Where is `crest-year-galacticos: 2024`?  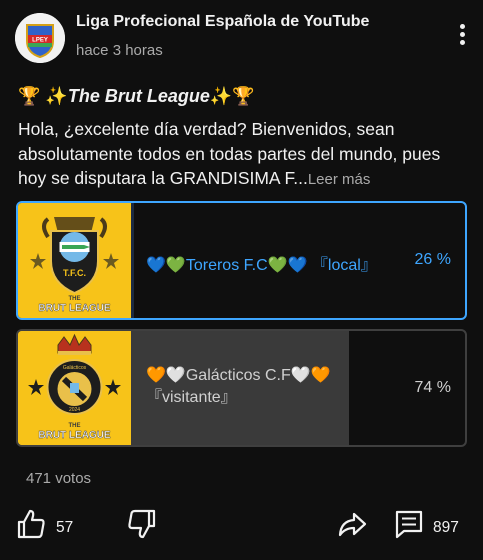 crest-year-galacticos: 2024 is located at coordinates (74, 410).